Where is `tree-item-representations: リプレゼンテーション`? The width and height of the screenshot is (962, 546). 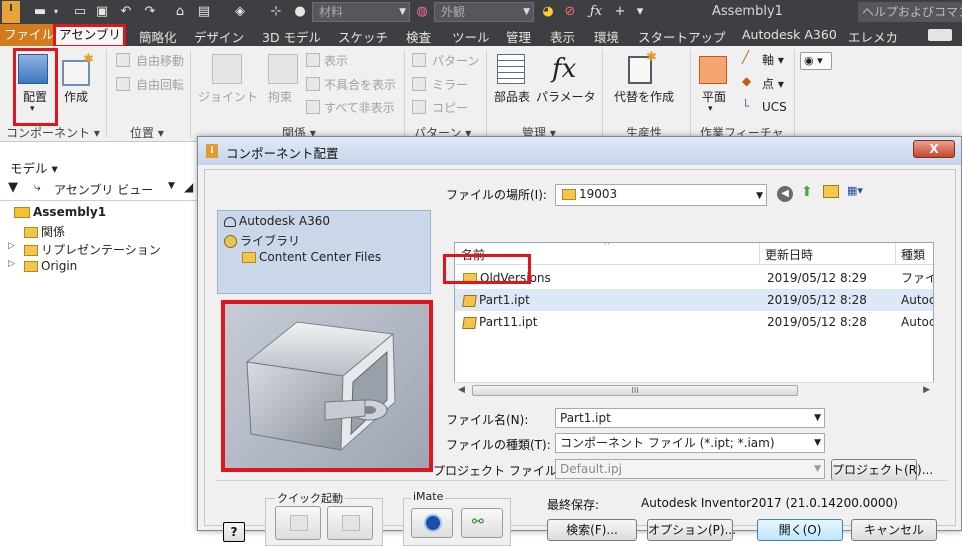
tree-item-representations: リプレゼンテーション is located at coordinates (92, 249).